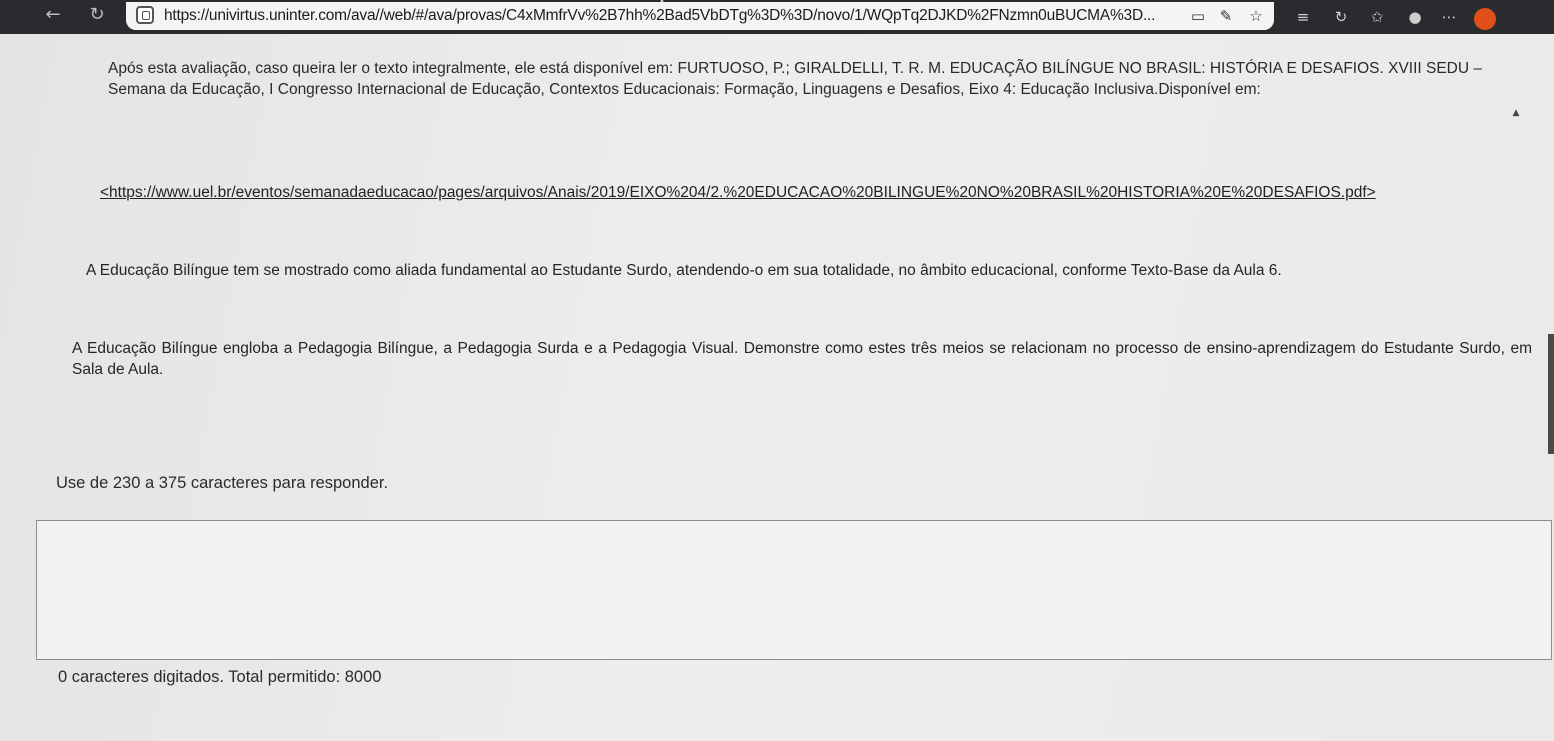  I want to click on reload-icon: ↻, so click(97, 15).